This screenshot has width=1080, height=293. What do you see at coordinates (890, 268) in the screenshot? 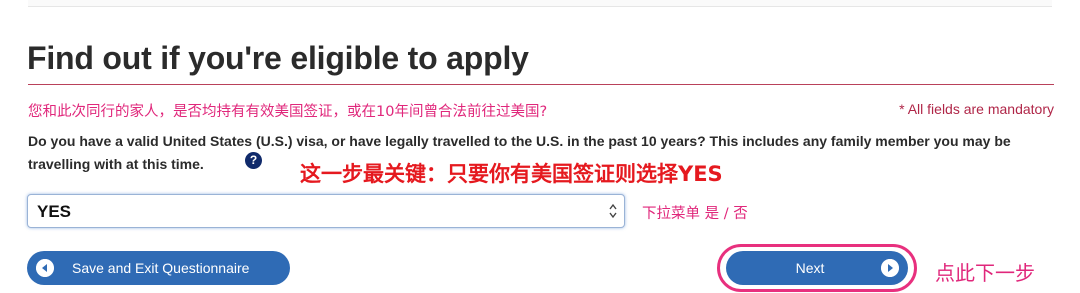
I see `arrow-right-circle-icon` at bounding box center [890, 268].